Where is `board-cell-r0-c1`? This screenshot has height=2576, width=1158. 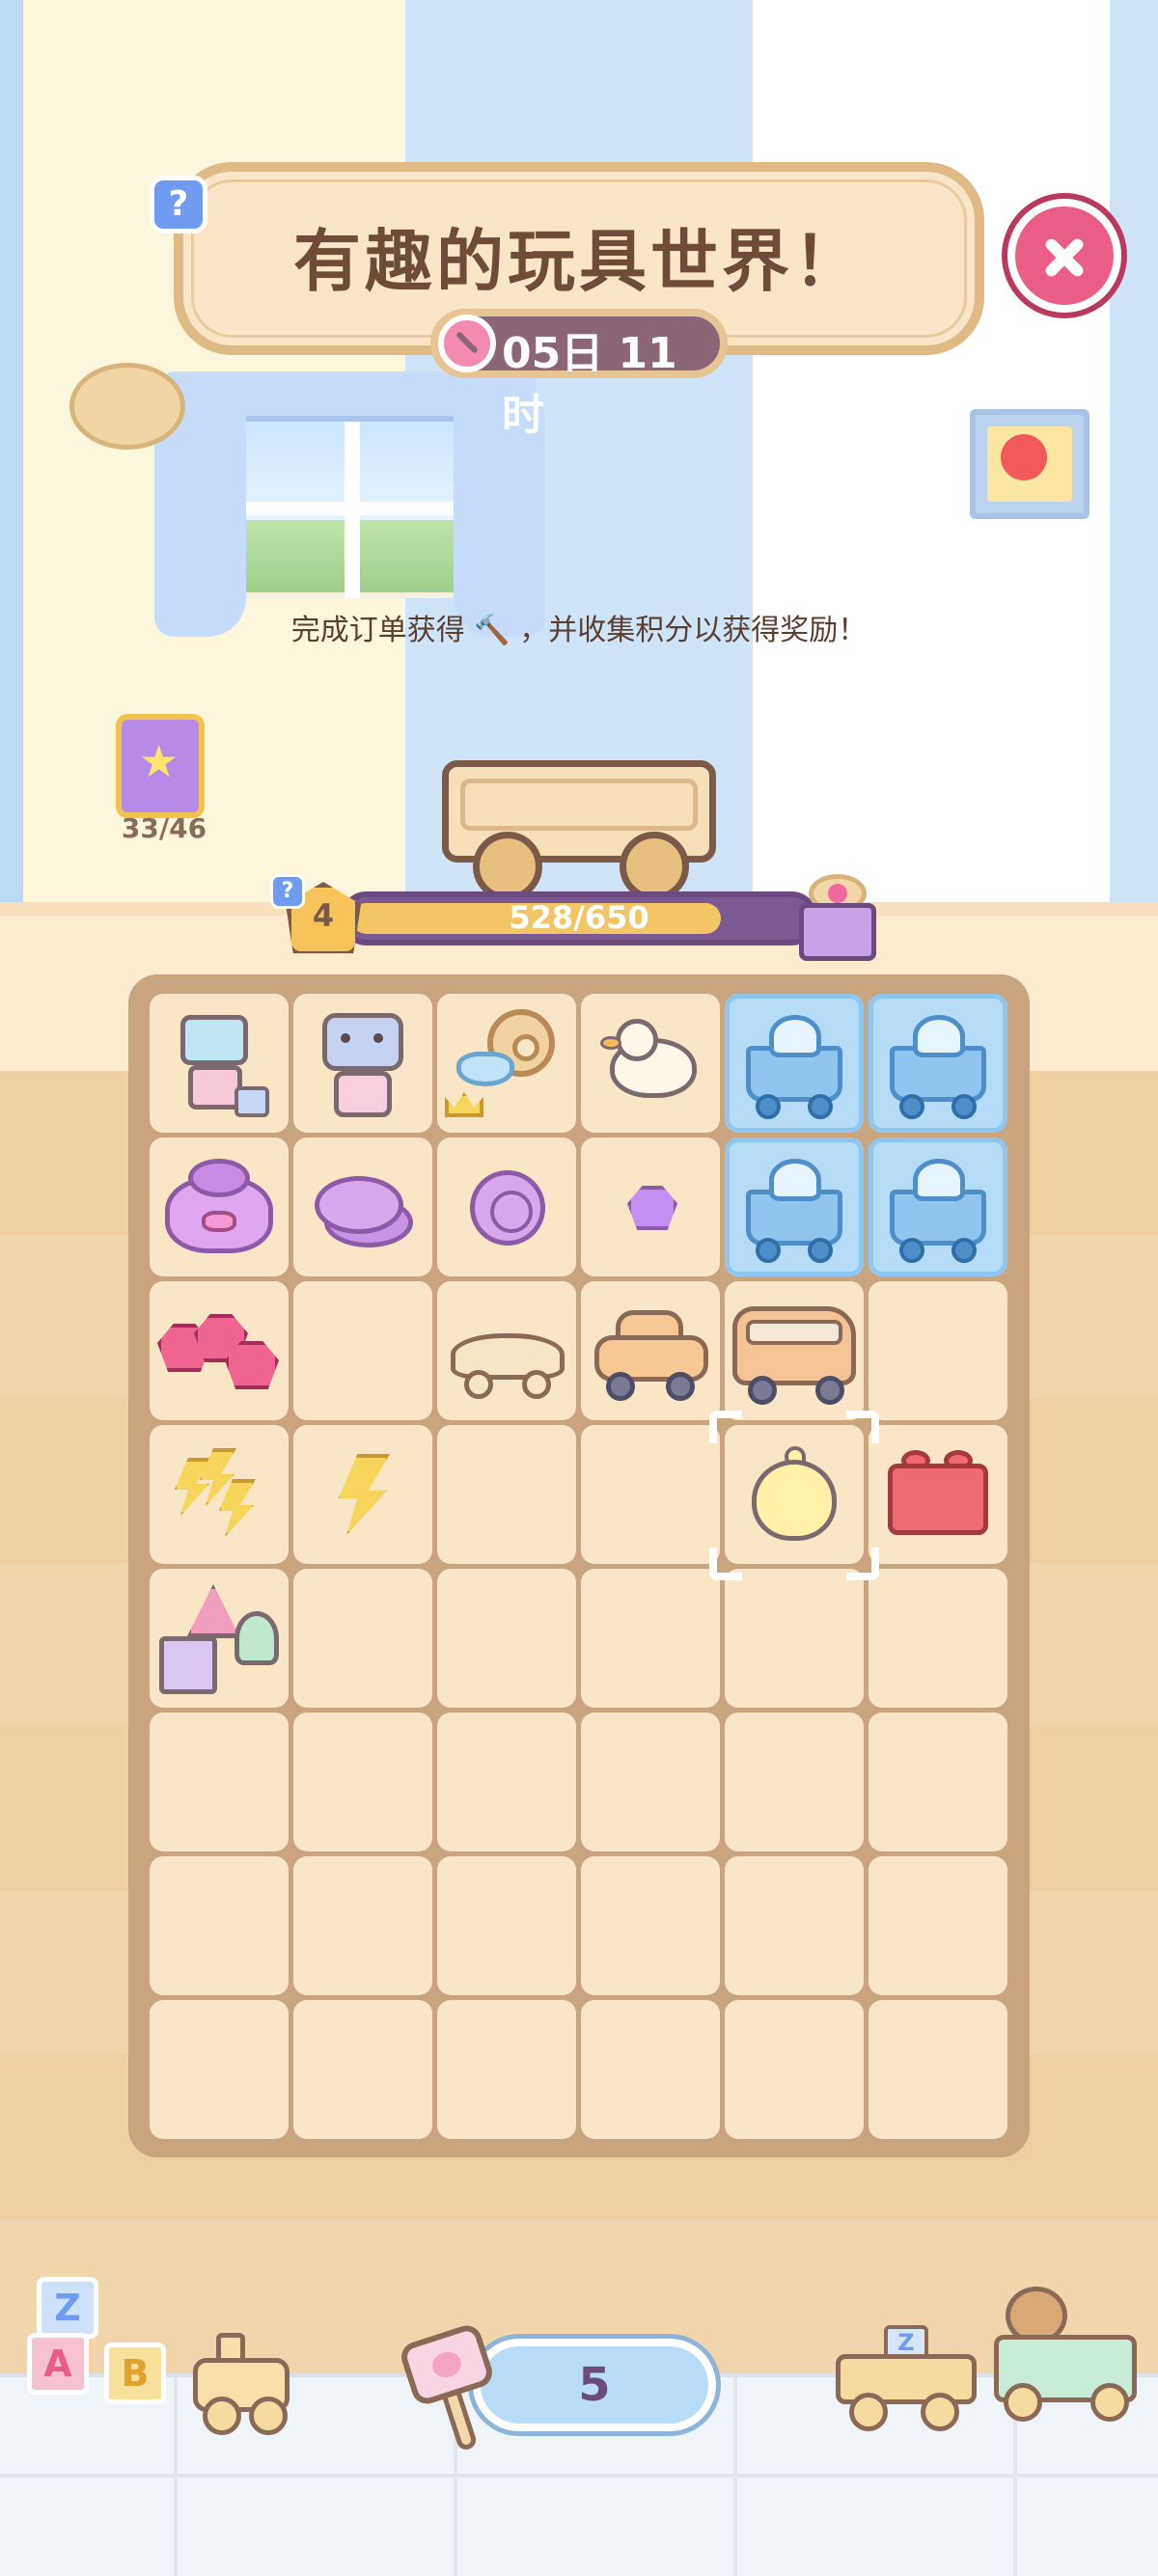 board-cell-r0-c1 is located at coordinates (362, 1063).